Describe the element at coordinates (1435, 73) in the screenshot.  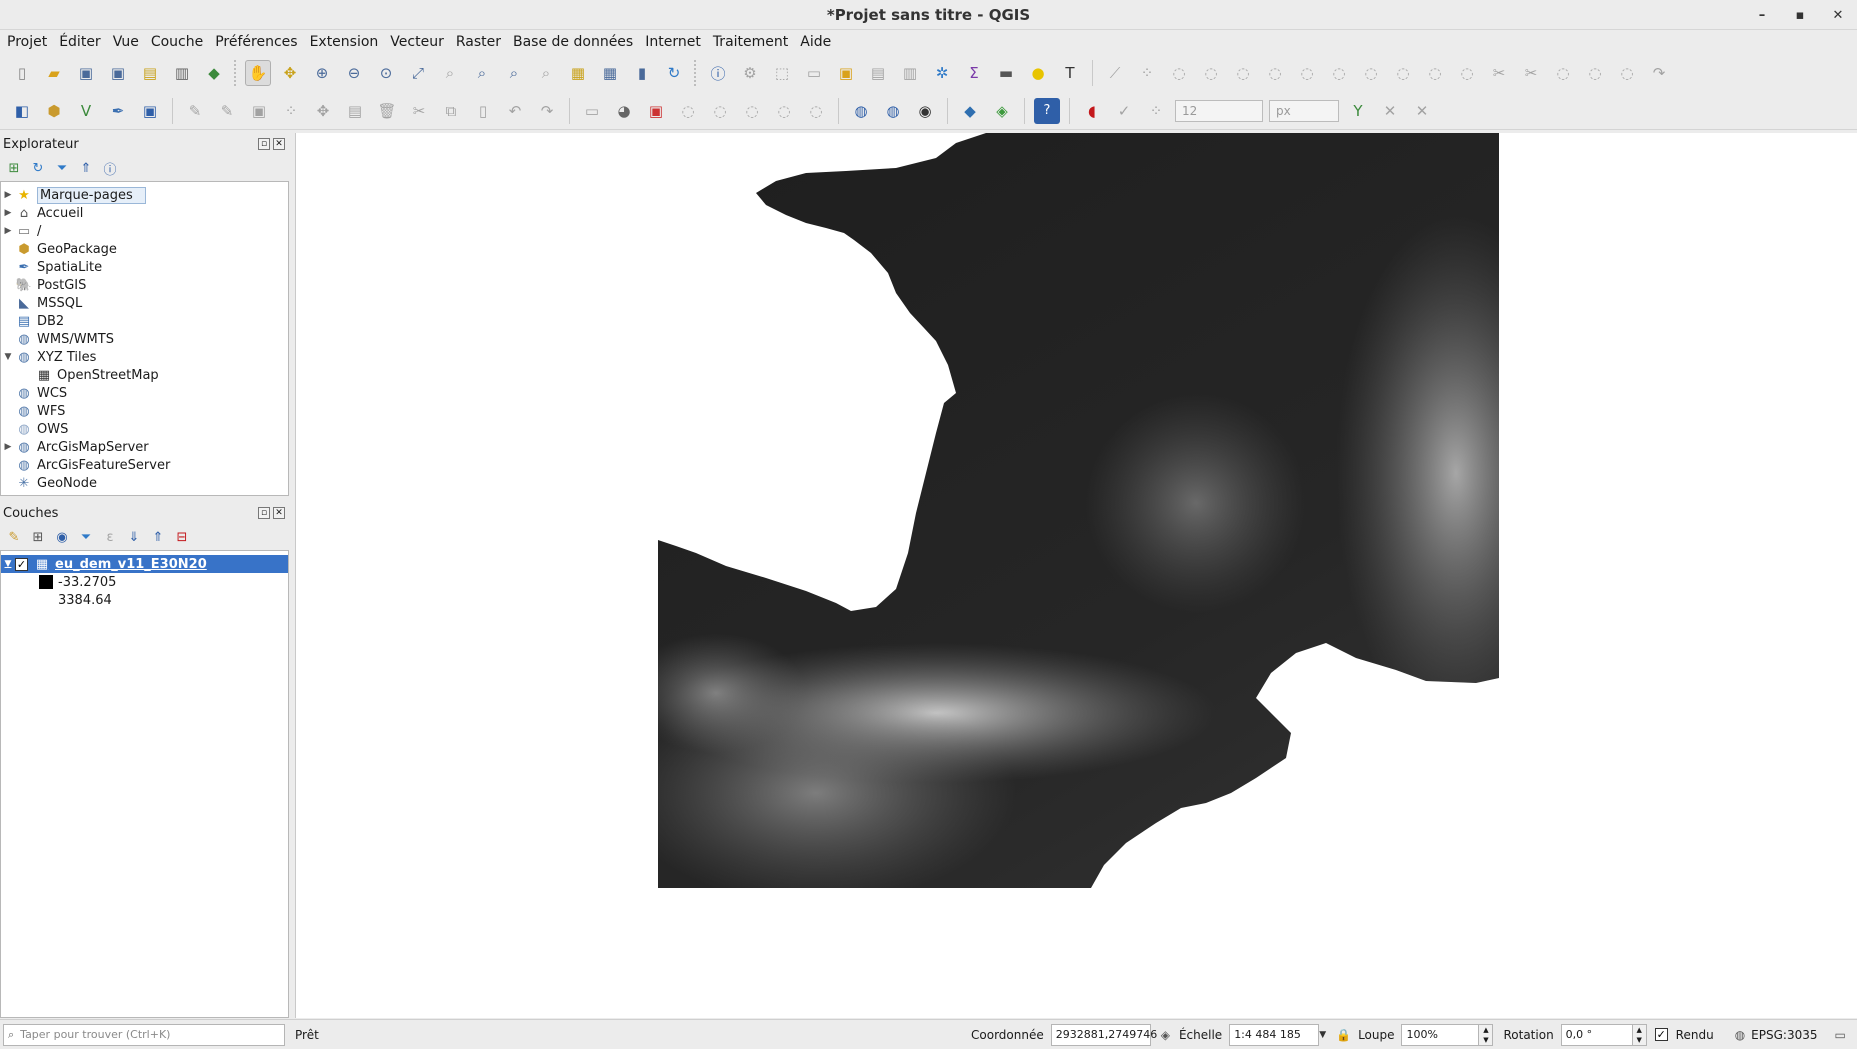
I see `reshape-icon: ◌` at that location.